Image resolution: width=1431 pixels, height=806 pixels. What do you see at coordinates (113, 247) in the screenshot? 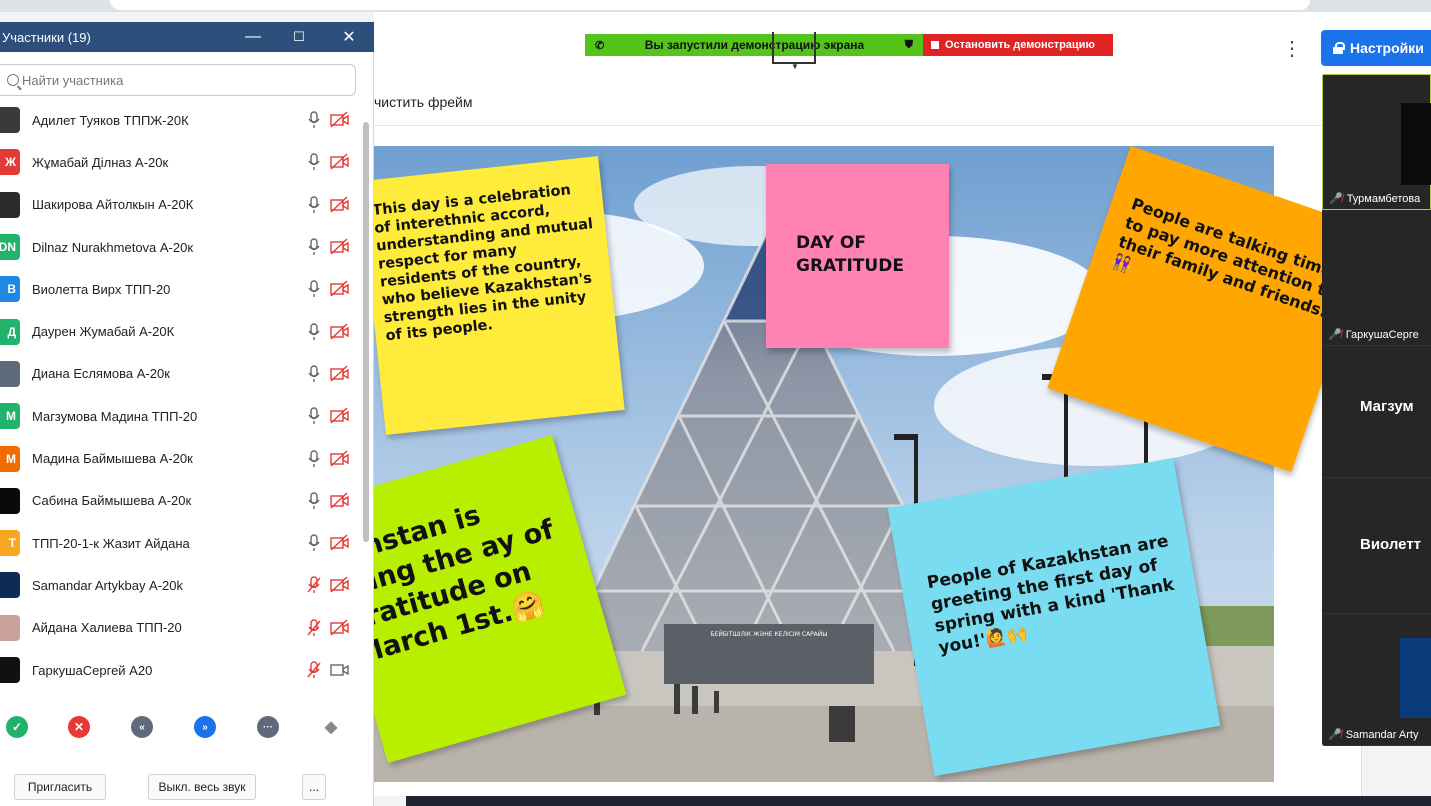
I see `participant-name: Dilnaz Nurakhmetova А-20к` at bounding box center [113, 247].